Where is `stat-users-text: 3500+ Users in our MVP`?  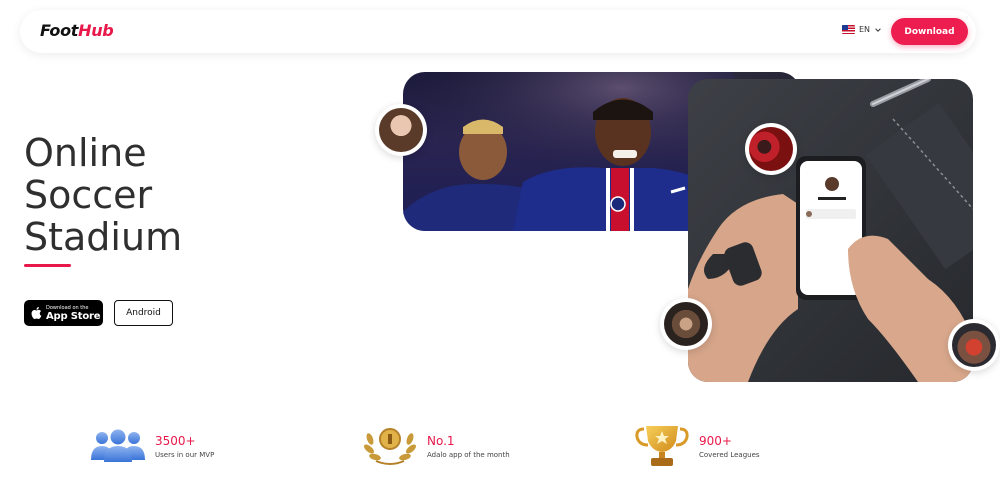 stat-users-text: 3500+ Users in our MVP is located at coordinates (184, 446).